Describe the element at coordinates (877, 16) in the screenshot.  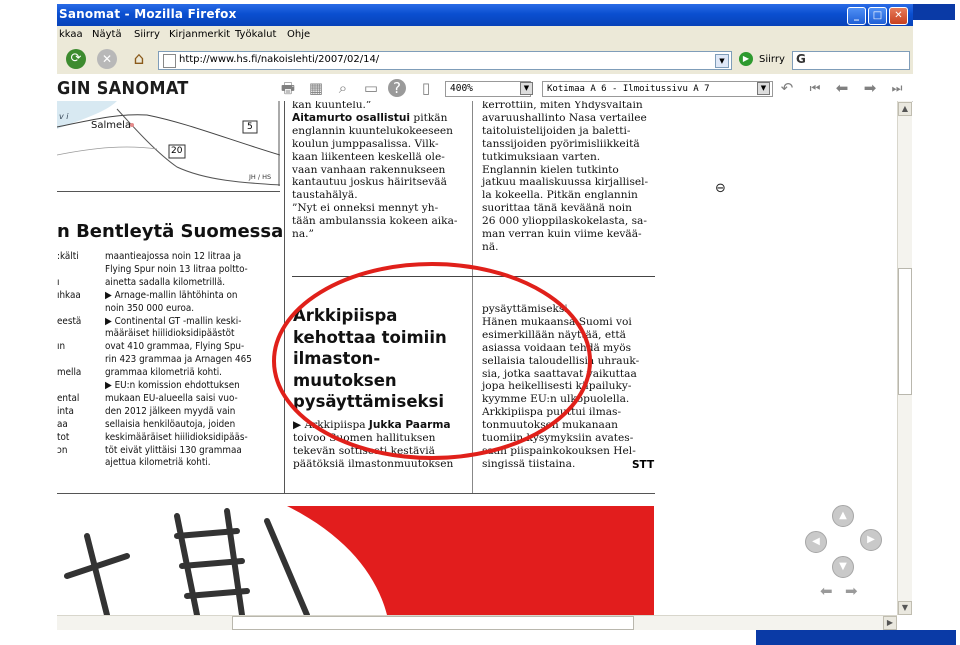
I see `maximize-button: □` at that location.